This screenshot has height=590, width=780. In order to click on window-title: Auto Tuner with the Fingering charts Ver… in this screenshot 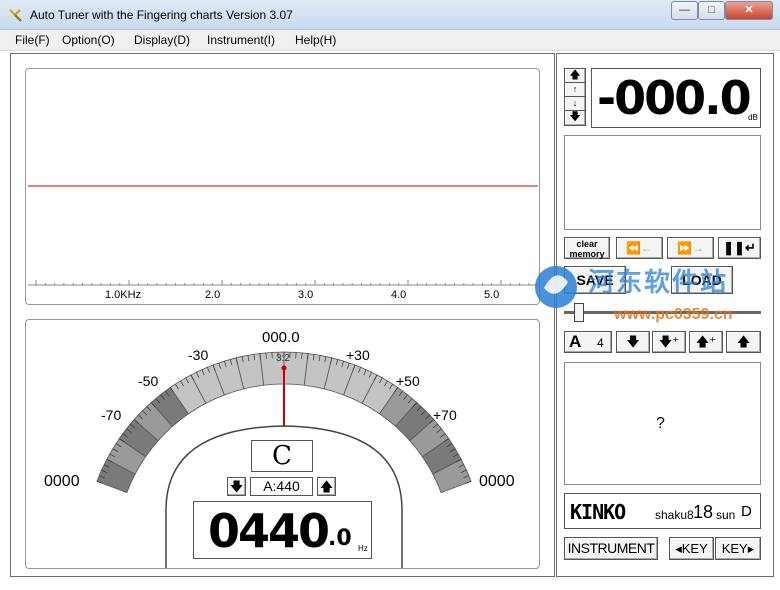, I will do `click(161, 15)`.